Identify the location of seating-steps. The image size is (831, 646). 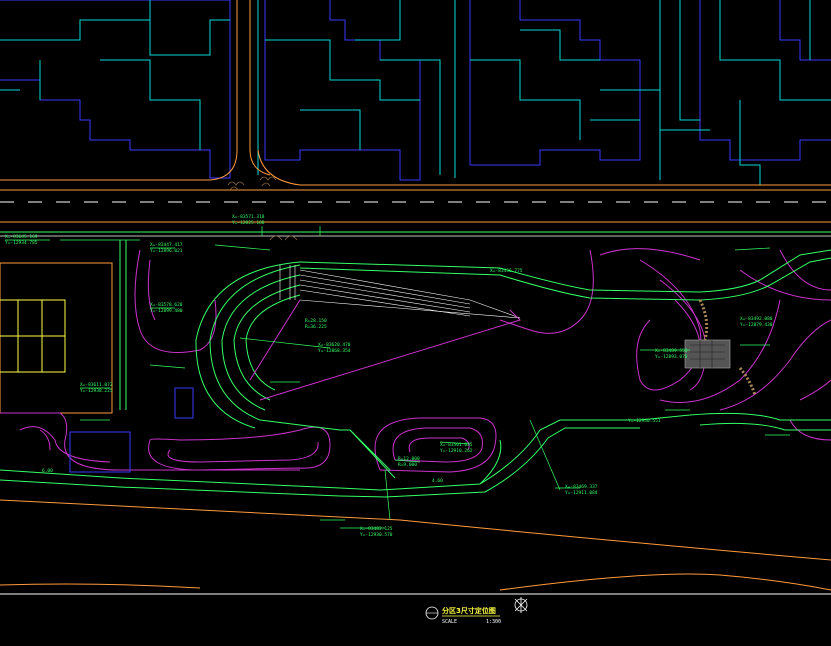
(400, 292).